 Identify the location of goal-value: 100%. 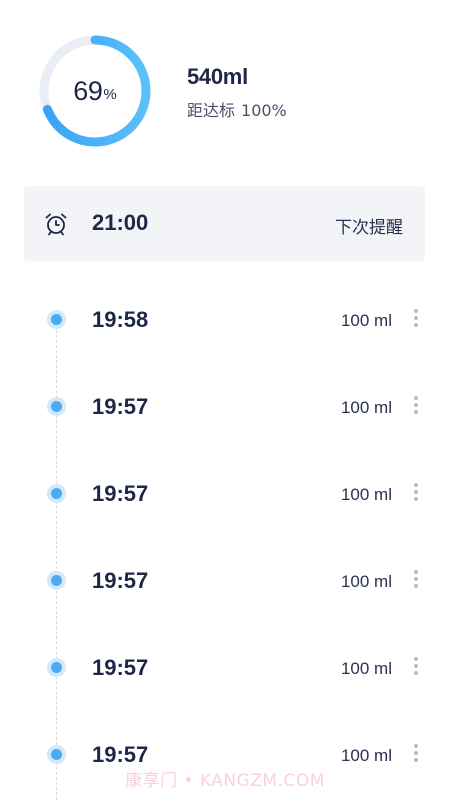
(264, 110).